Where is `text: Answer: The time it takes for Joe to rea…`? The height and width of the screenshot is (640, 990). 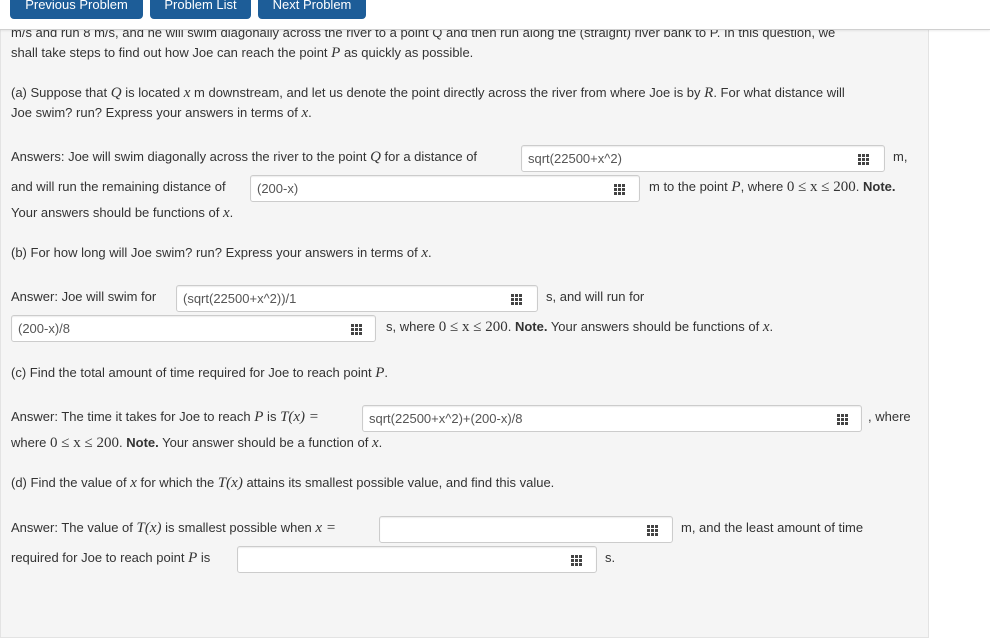 text: Answer: The time it takes for Joe to rea… is located at coordinates (133, 416).